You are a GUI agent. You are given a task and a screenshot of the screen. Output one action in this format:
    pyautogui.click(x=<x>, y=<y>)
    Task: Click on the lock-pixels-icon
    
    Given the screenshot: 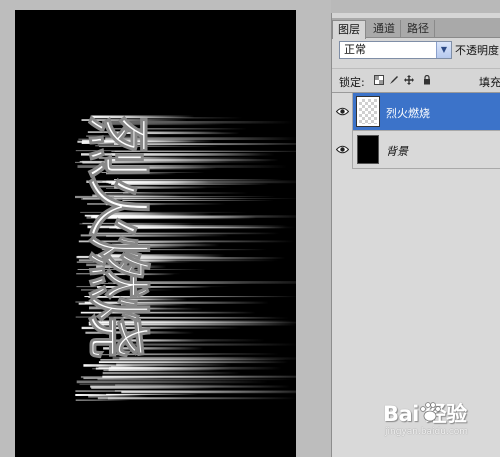 What is the action you would take?
    pyautogui.click(x=394, y=80)
    